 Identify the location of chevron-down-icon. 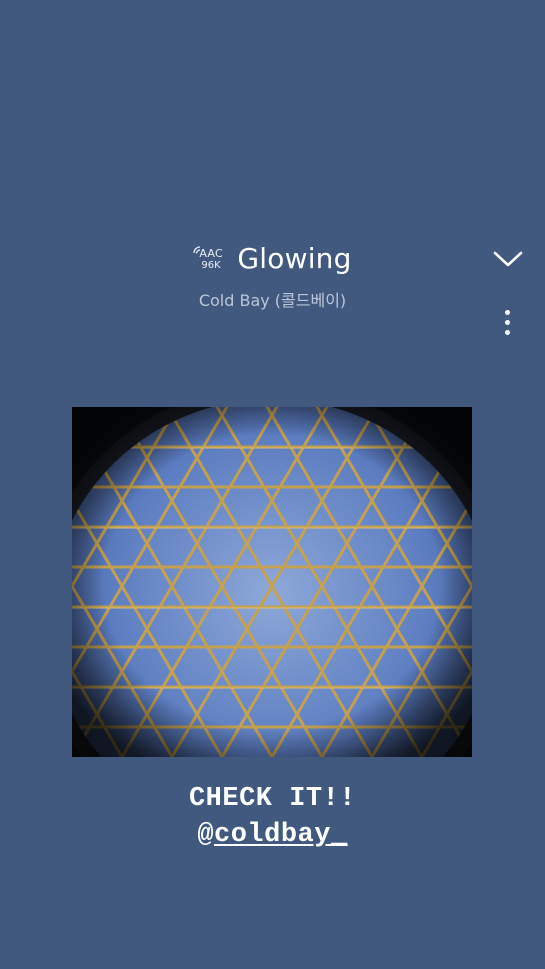
(508, 259).